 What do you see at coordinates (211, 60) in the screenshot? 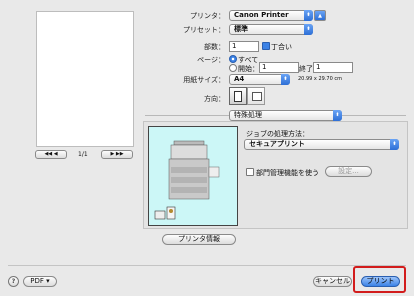
I see `pages-label: ページ：` at bounding box center [211, 60].